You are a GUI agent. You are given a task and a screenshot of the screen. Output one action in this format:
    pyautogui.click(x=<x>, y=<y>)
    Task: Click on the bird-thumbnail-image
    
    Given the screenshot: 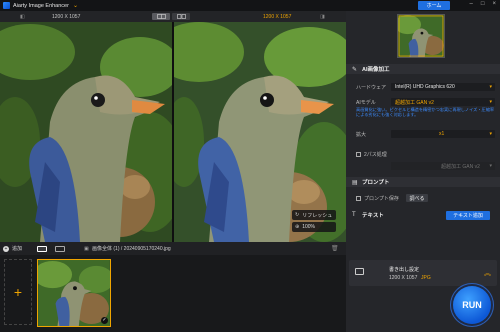 What is the action you would take?
    pyautogui.click(x=74, y=293)
    